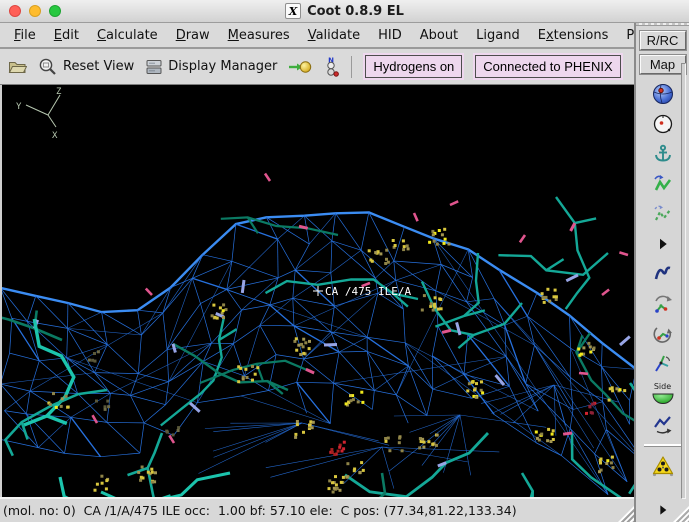 This screenshot has height=522, width=689. Describe the element at coordinates (15, 11) in the screenshot. I see `close-button` at that location.